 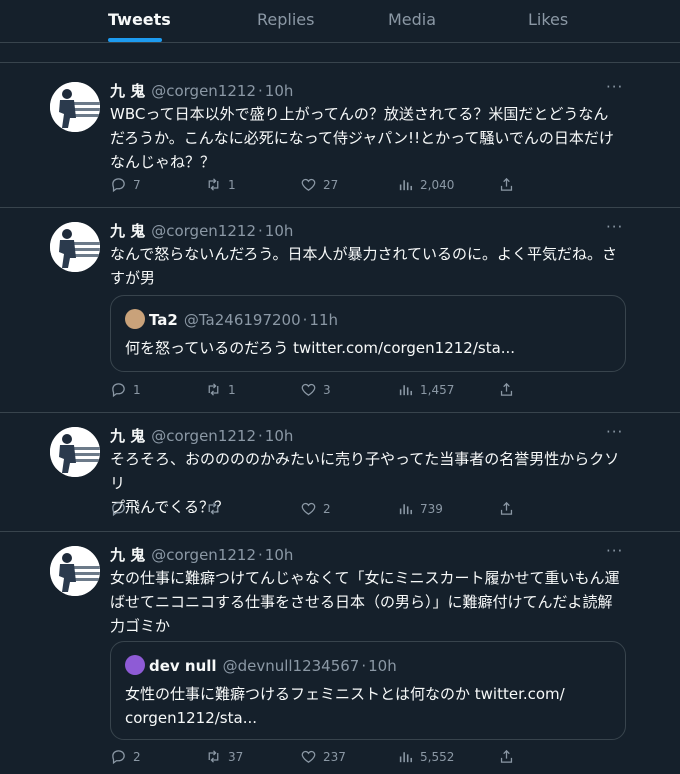 What do you see at coordinates (125, 389) in the screenshot?
I see `reply-button: 1` at bounding box center [125, 389].